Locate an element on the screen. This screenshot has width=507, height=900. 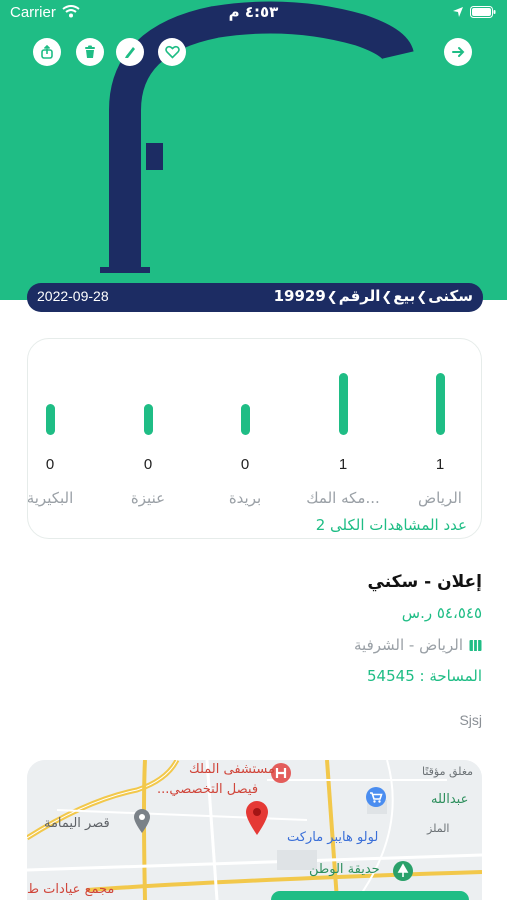
clock: ٤:٥٣ م is located at coordinates (253, 12).